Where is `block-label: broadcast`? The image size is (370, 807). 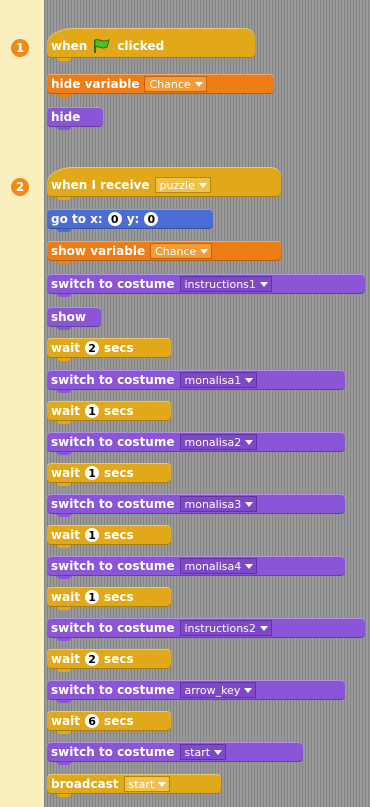 block-label: broadcast is located at coordinates (85, 784).